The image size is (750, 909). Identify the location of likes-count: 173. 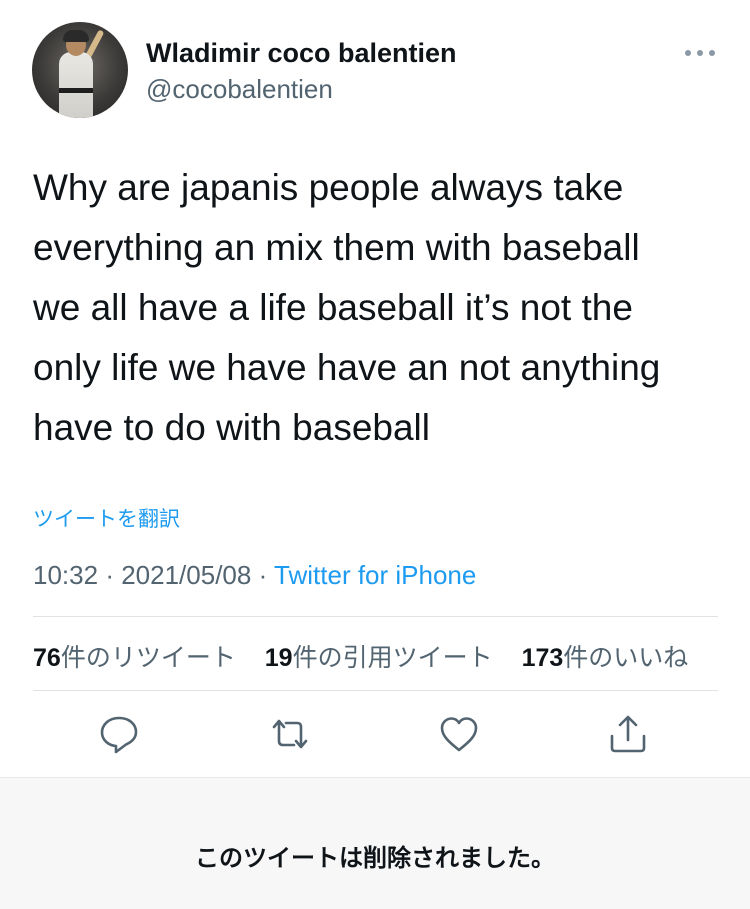
(542, 658).